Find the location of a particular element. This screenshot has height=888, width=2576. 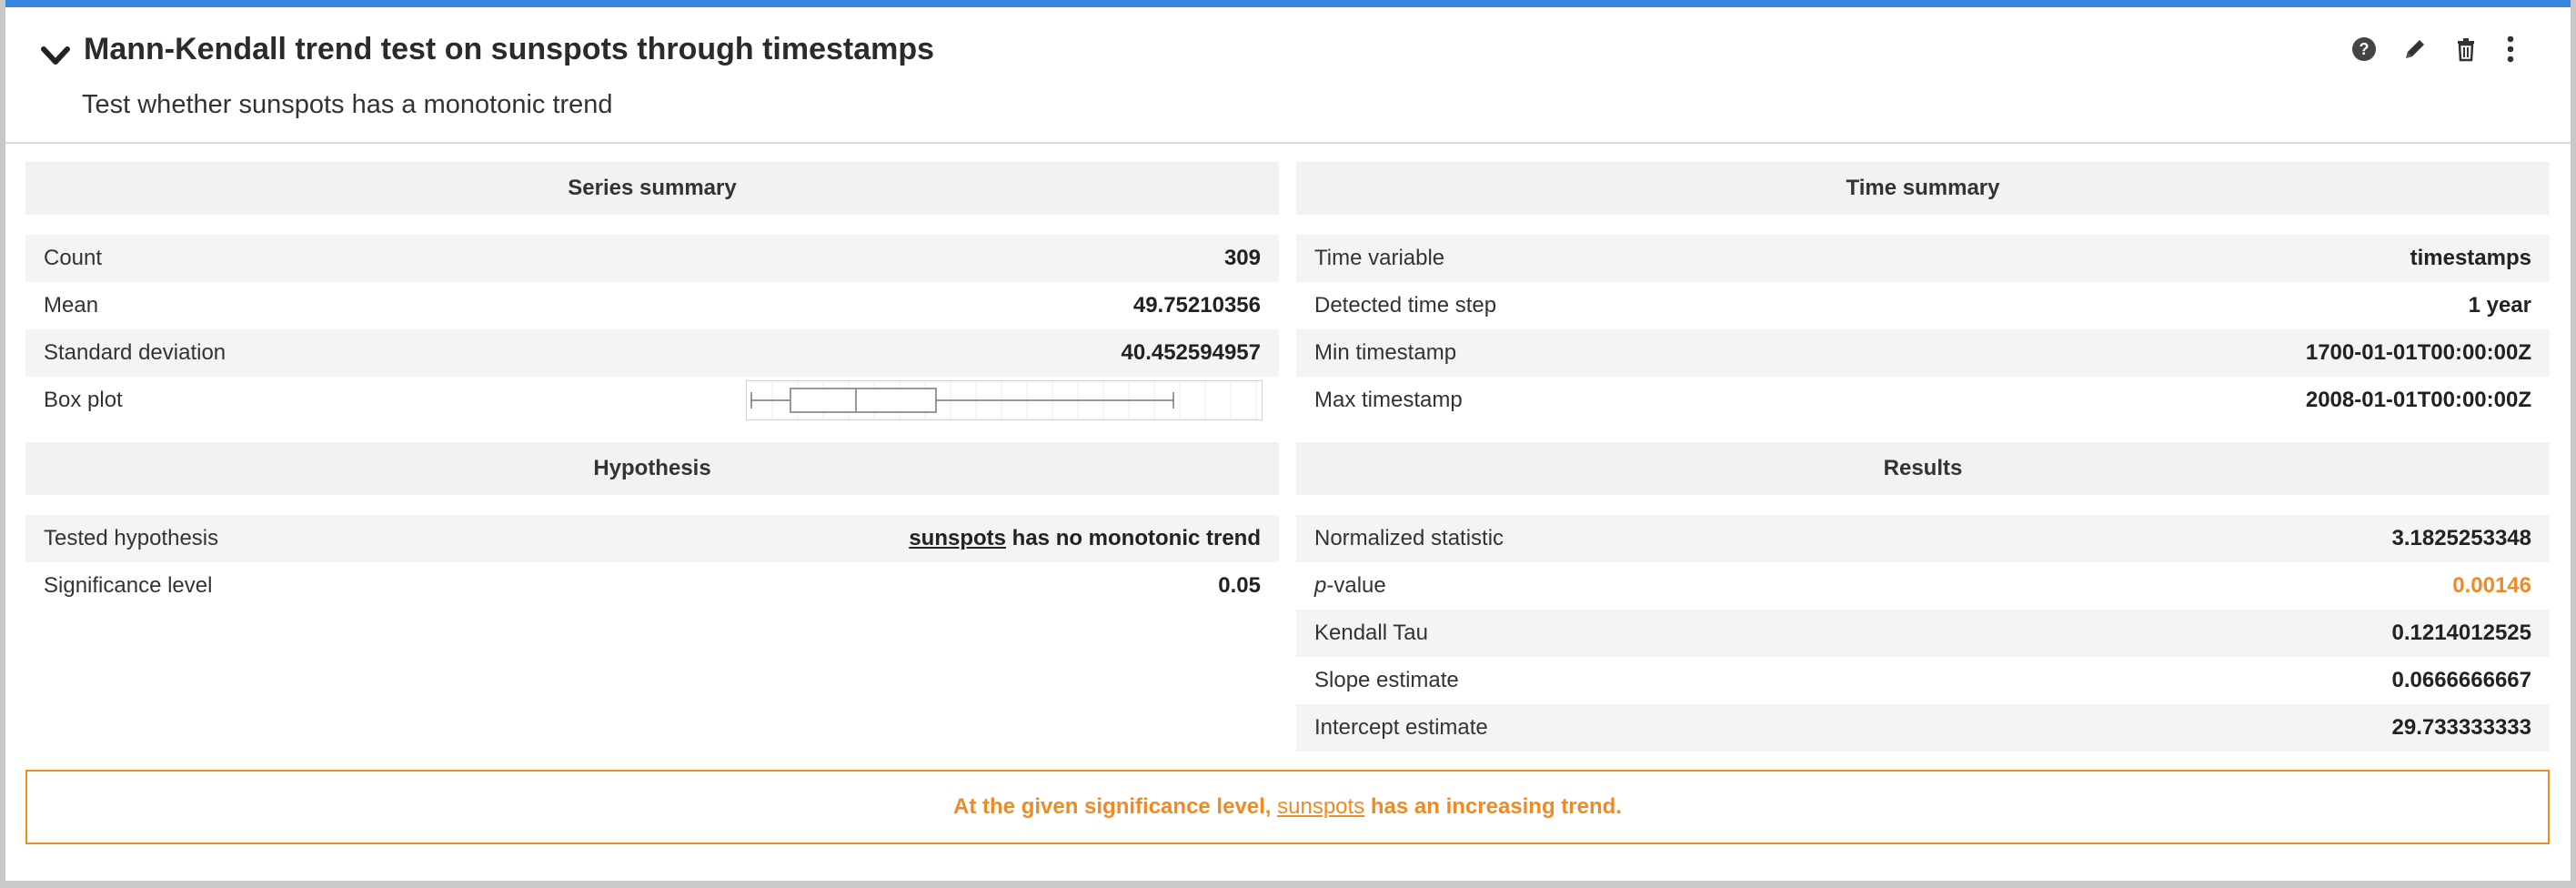

significance-row: Significance level 0.05 is located at coordinates (652, 586).